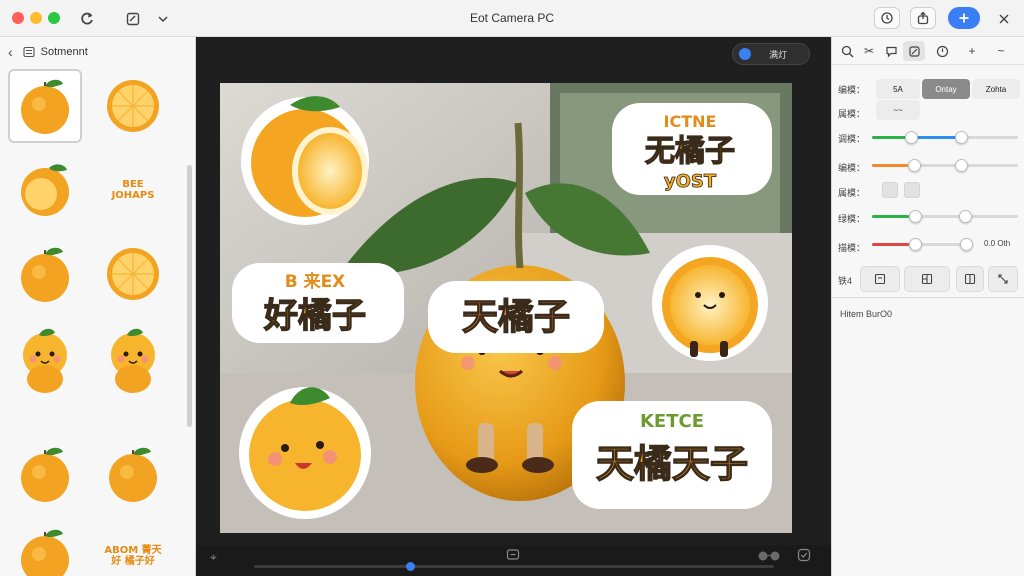 Image resolution: width=1024 pixels, height=576 pixels. Describe the element at coordinates (852, 193) in the screenshot. I see `row-label-5: 属模：` at that location.